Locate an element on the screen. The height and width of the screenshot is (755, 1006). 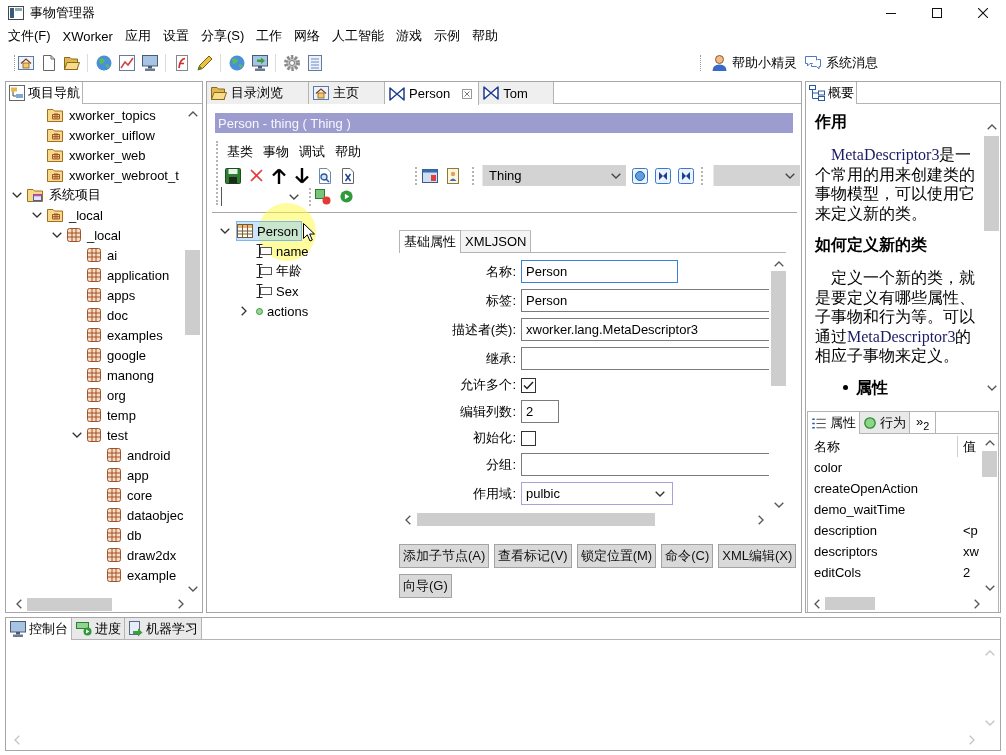
arrow-up-icon is located at coordinates (279, 175).